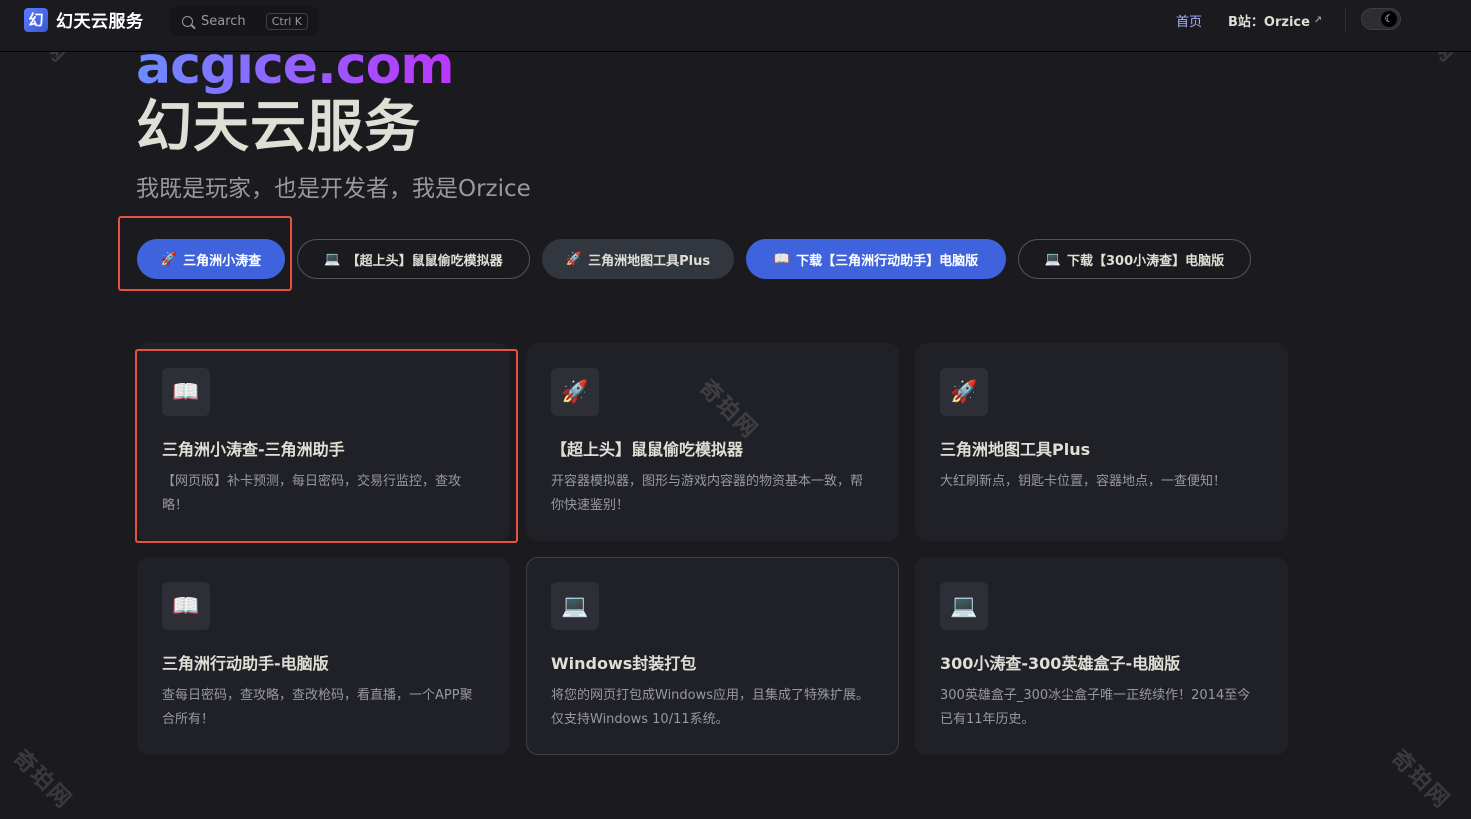 The image size is (1471, 819). What do you see at coordinates (1318, 20) in the screenshot?
I see `external-link-icon: ↗` at bounding box center [1318, 20].